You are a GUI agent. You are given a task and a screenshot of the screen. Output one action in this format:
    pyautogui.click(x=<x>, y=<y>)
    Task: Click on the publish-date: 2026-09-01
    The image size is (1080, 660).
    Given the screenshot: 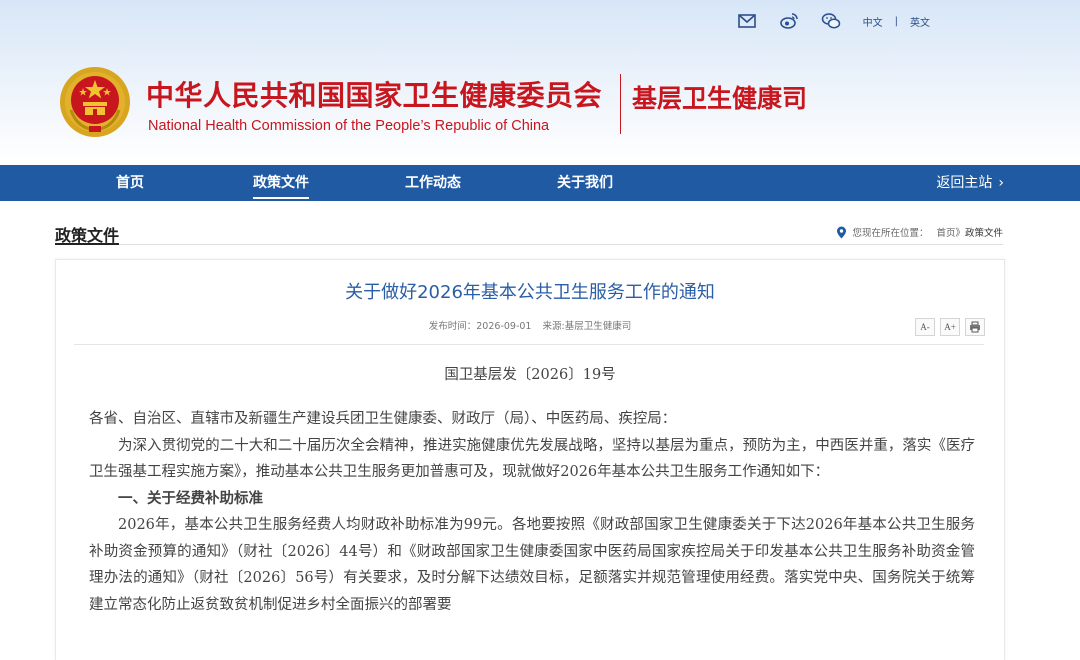 What is the action you would take?
    pyautogui.click(x=504, y=326)
    